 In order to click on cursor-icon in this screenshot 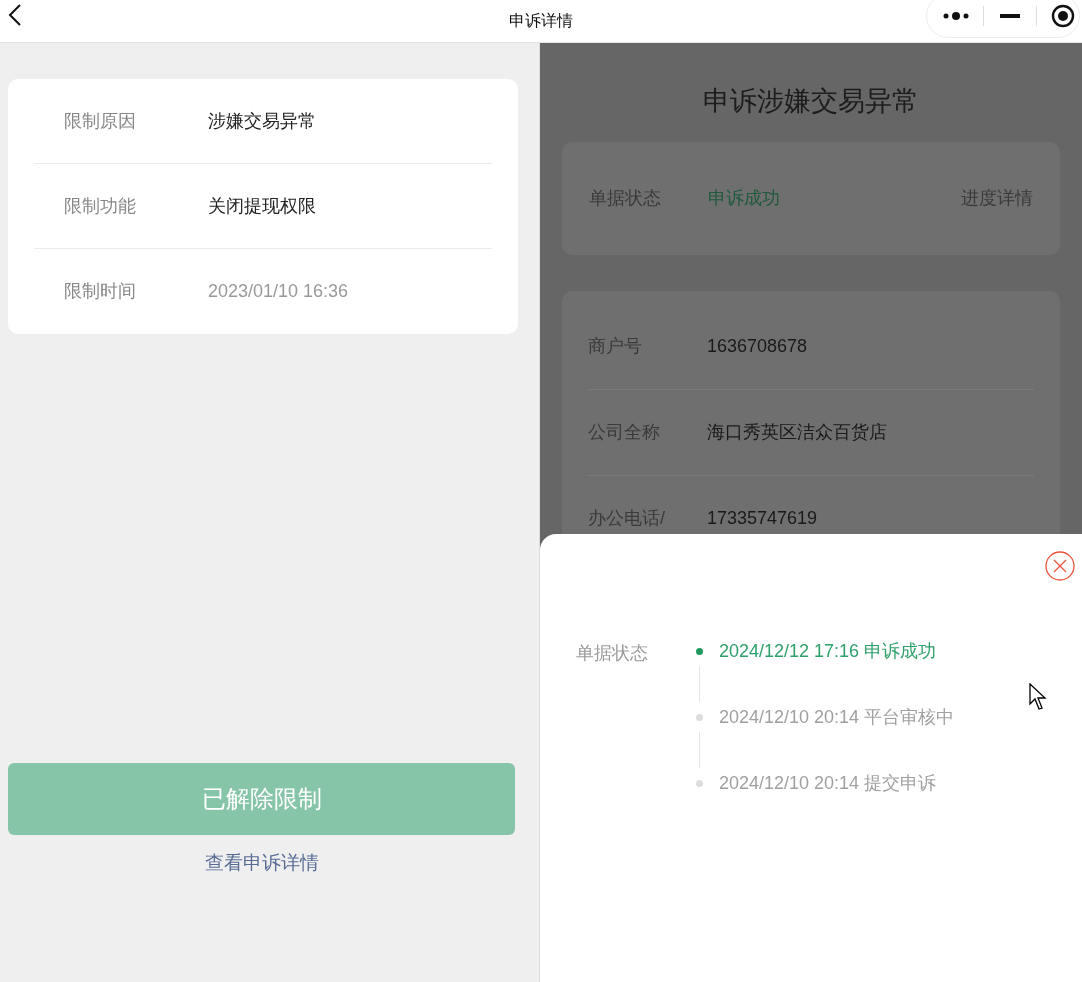, I will do `click(1038, 697)`.